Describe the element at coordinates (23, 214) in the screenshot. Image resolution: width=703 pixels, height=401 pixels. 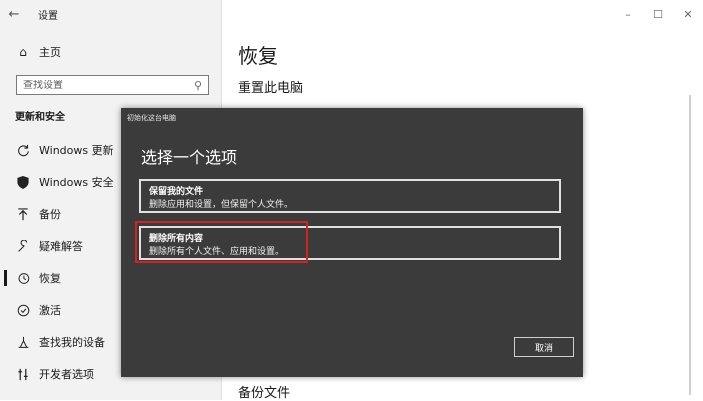
I see `backup-arrow-icon` at that location.